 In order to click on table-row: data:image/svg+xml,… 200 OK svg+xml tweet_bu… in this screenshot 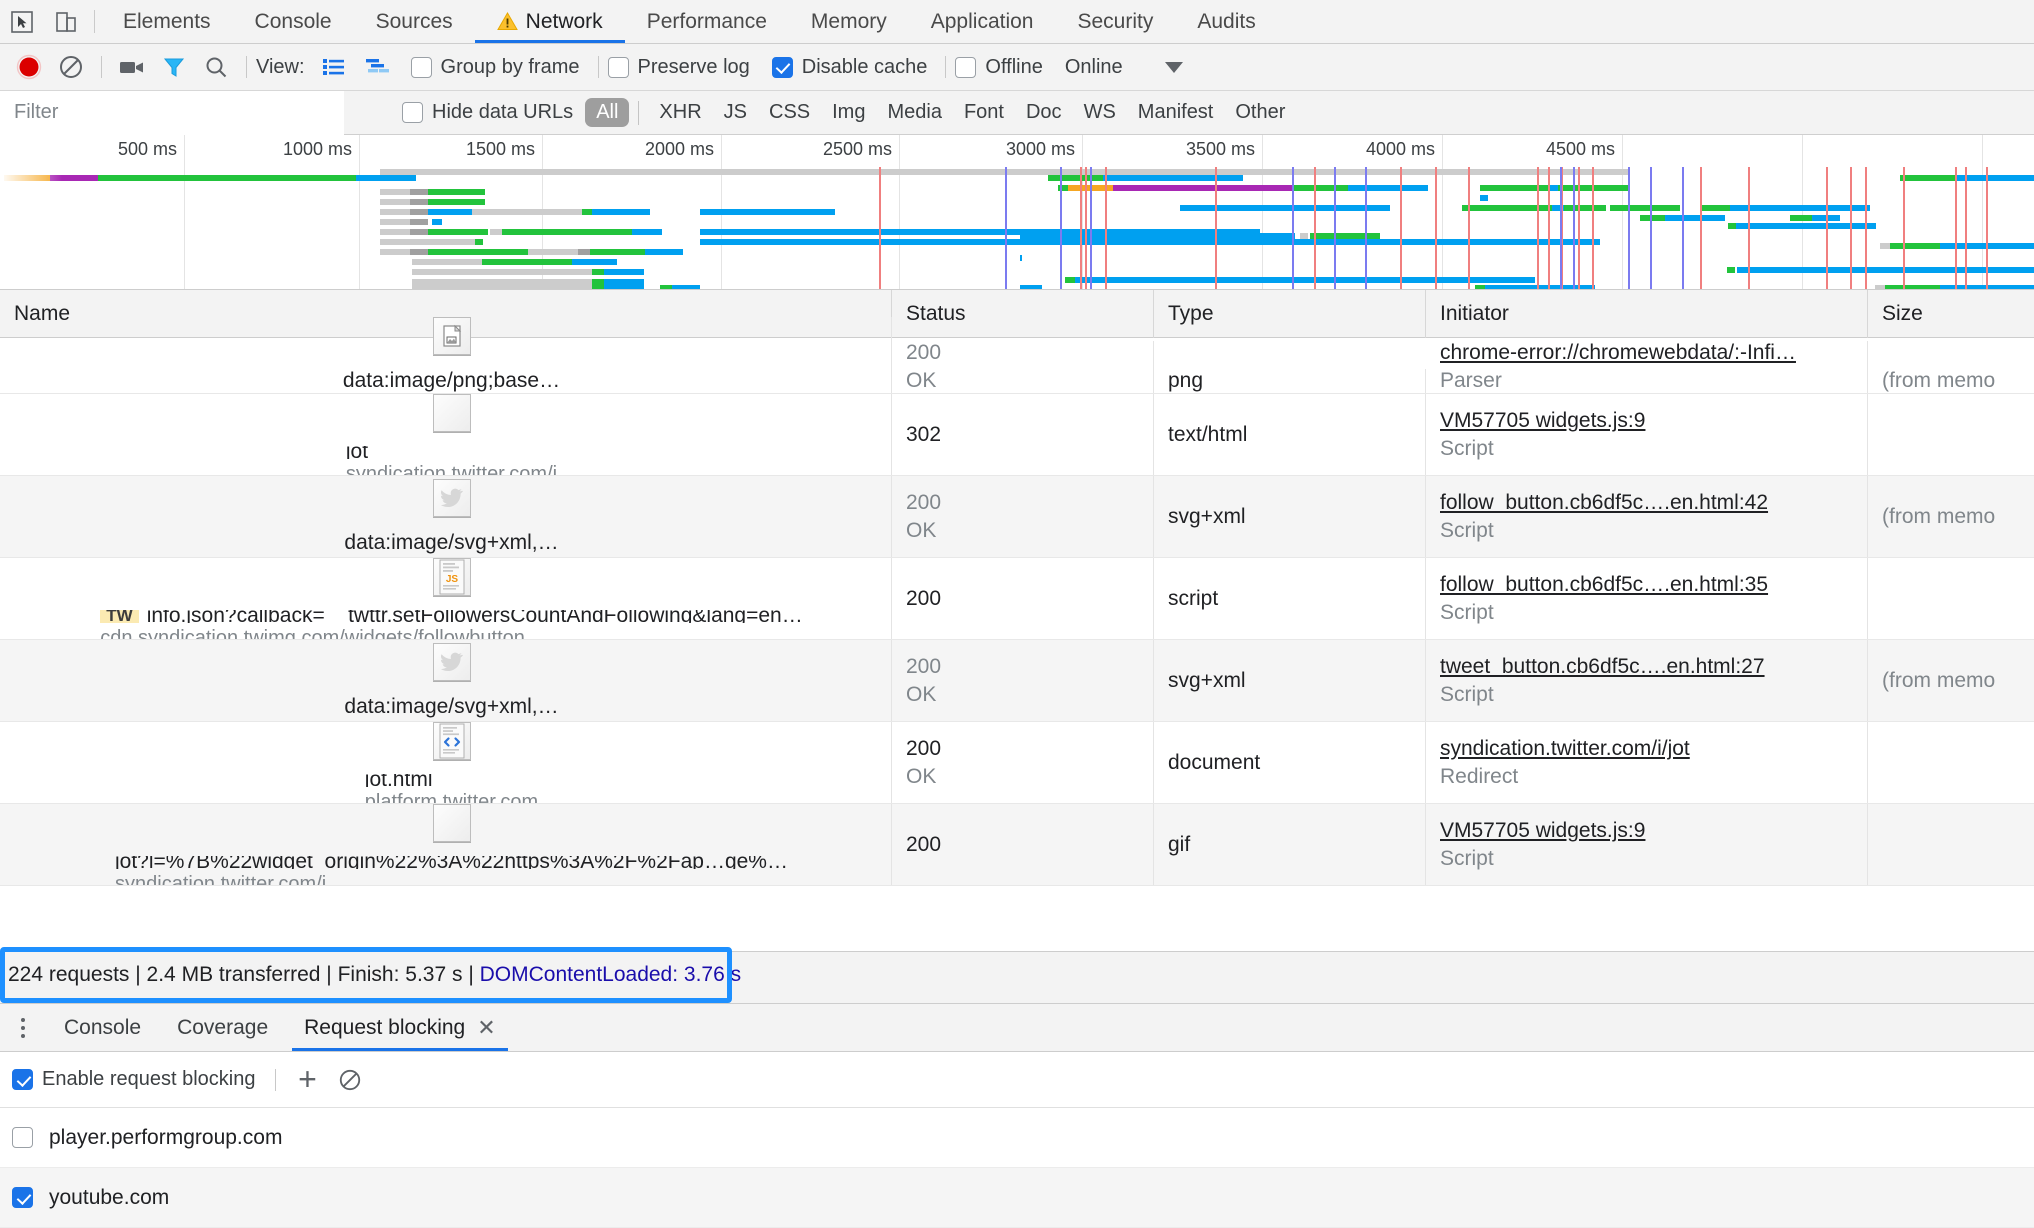, I will do `click(1017, 681)`.